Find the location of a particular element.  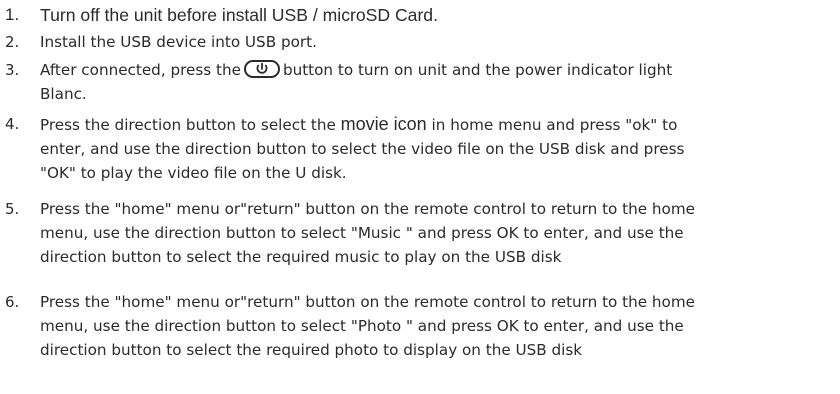

step-number: 6. is located at coordinates (12, 302).